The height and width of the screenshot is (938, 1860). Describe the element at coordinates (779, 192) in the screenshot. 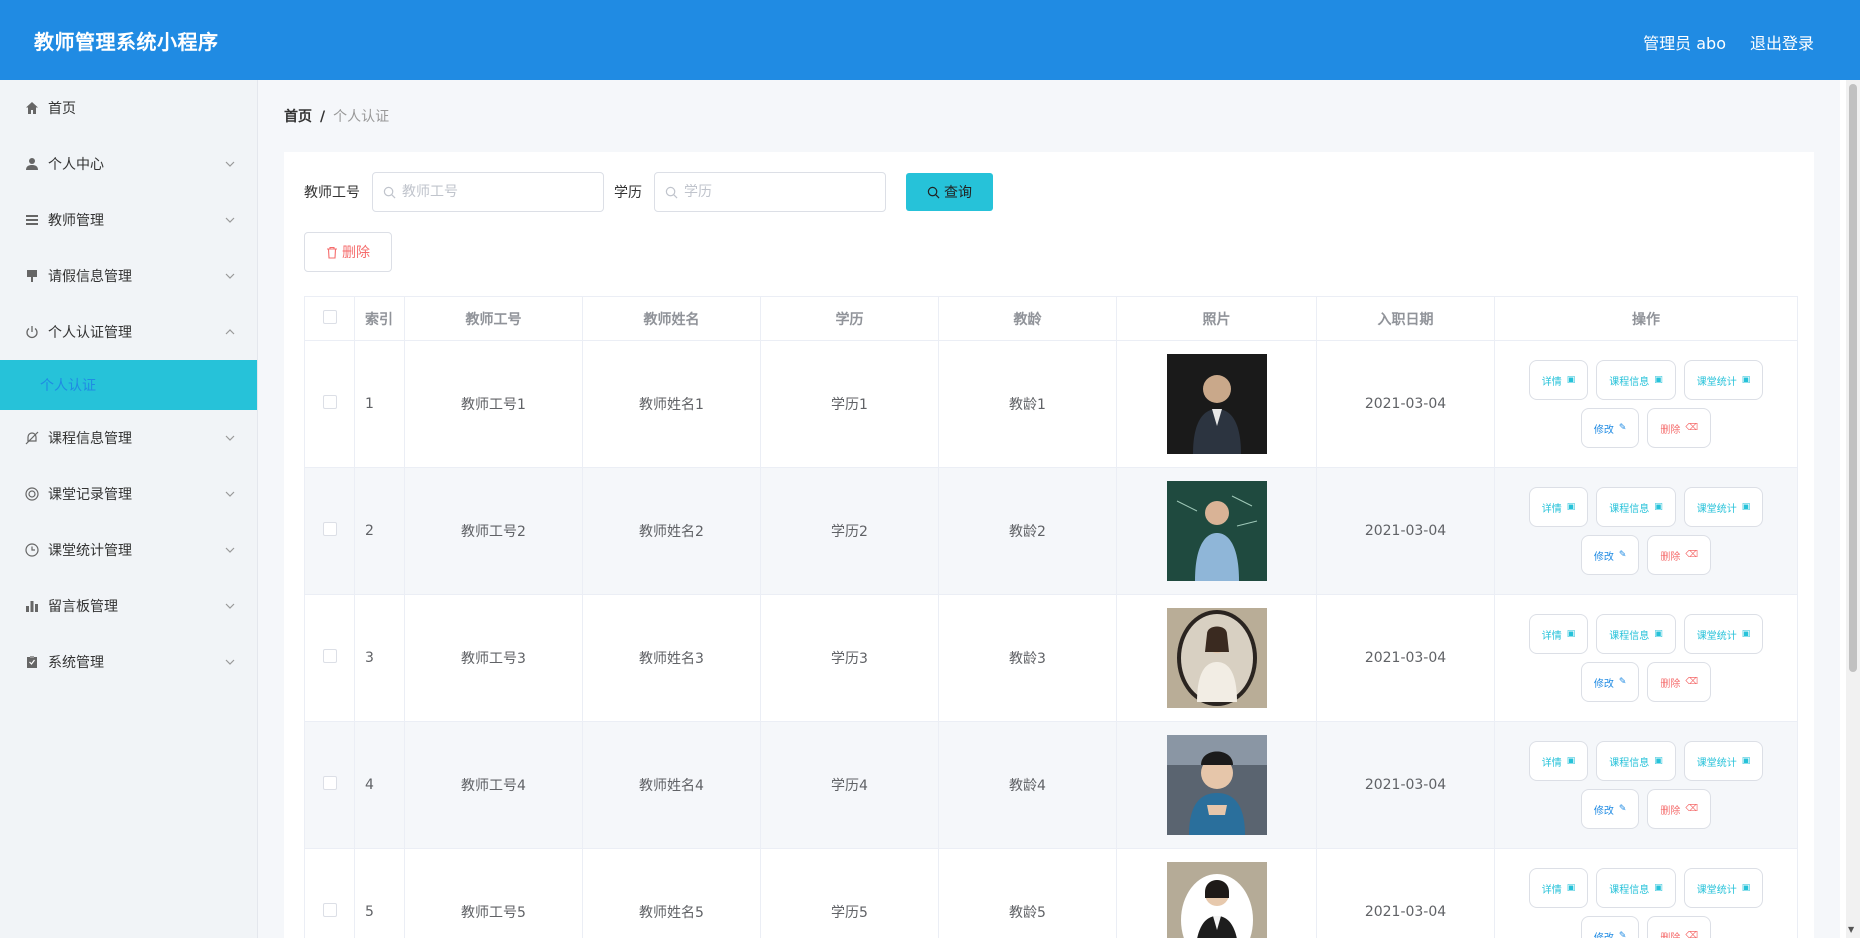

I see `education-input` at that location.